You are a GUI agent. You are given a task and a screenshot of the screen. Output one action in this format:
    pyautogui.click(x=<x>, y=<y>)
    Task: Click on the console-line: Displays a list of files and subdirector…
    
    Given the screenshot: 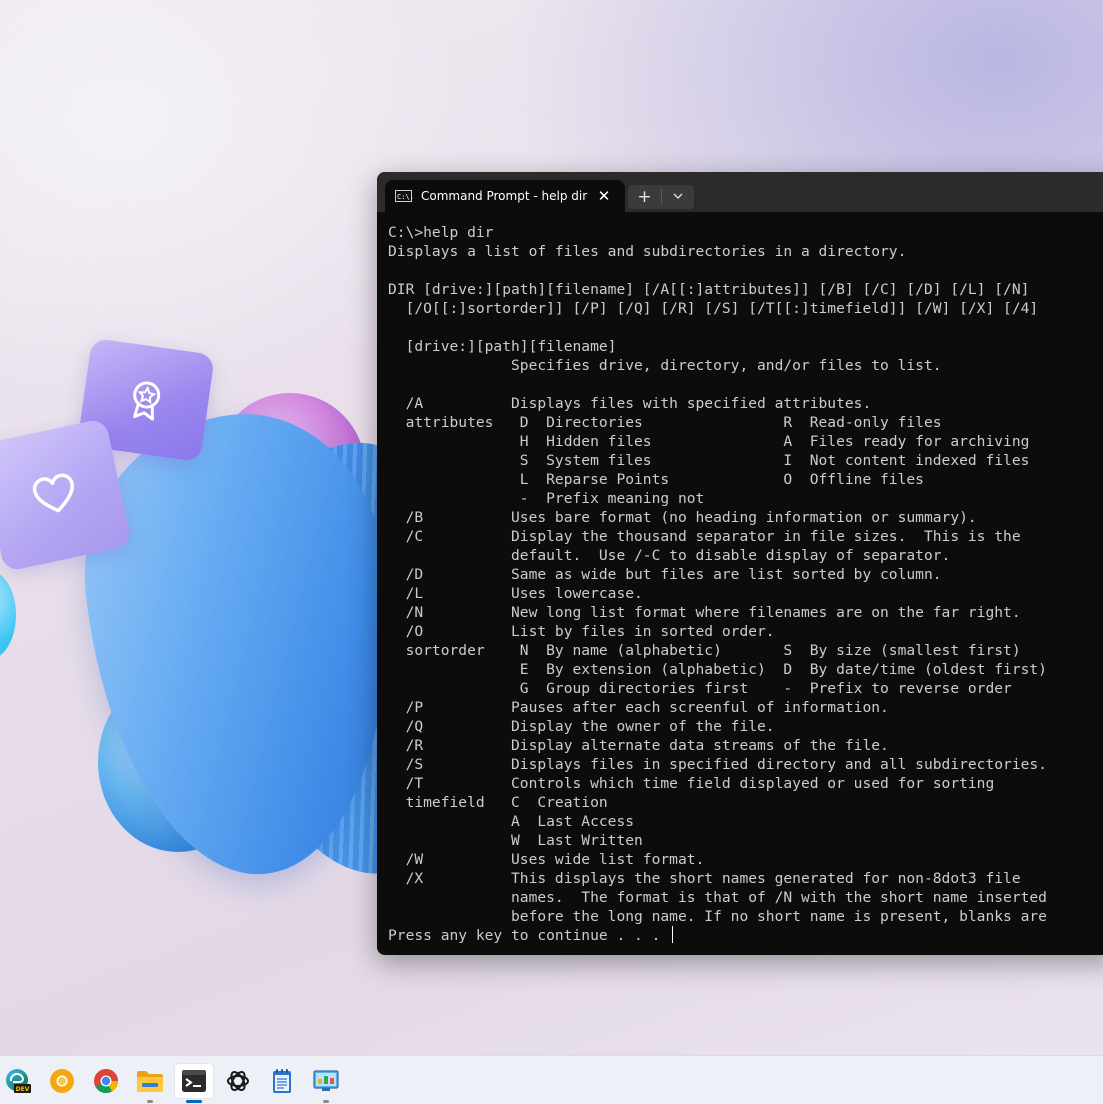 What is the action you would take?
    pyautogui.click(x=647, y=251)
    